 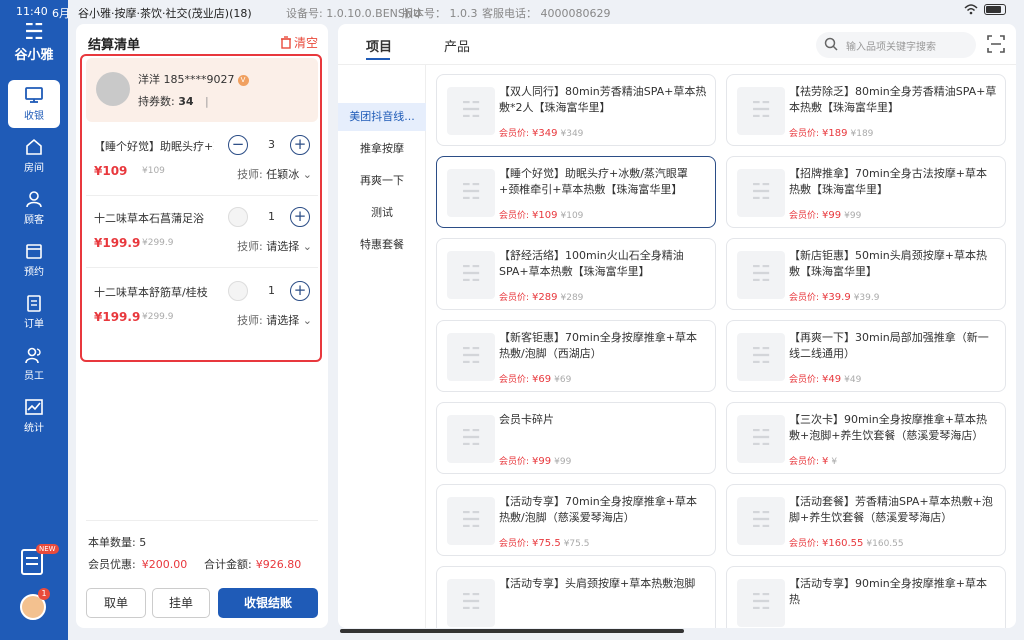 I want to click on search-icon, so click(x=831, y=44).